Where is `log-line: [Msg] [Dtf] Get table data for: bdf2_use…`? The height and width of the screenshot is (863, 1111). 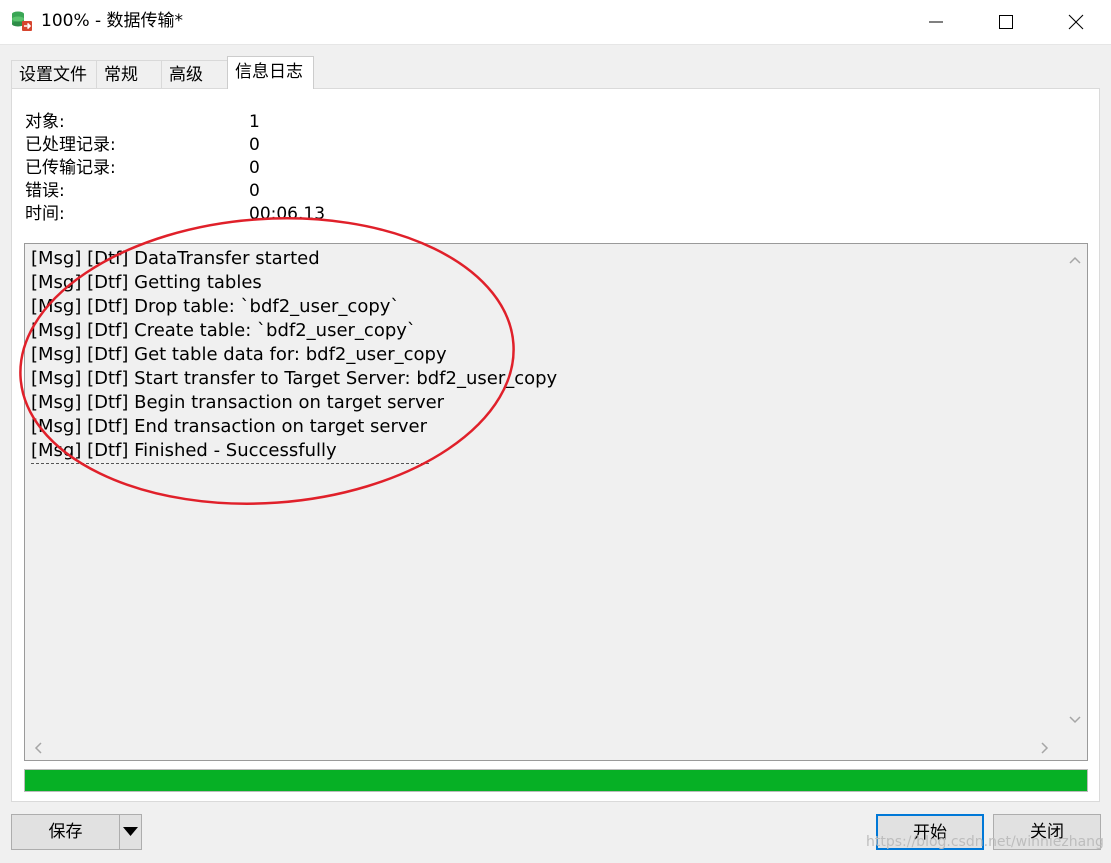 log-line: [Msg] [Dtf] Get table data for: bdf2_use… is located at coordinates (239, 354).